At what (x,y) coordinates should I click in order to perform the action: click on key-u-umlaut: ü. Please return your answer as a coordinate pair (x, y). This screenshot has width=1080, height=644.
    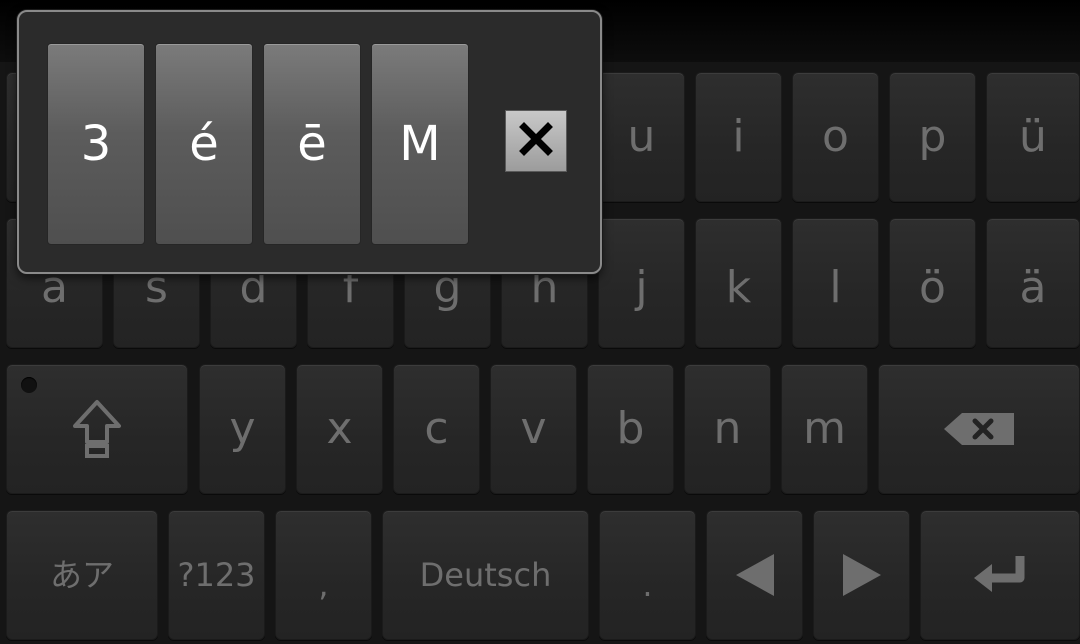
    Looking at the image, I should click on (1033, 137).